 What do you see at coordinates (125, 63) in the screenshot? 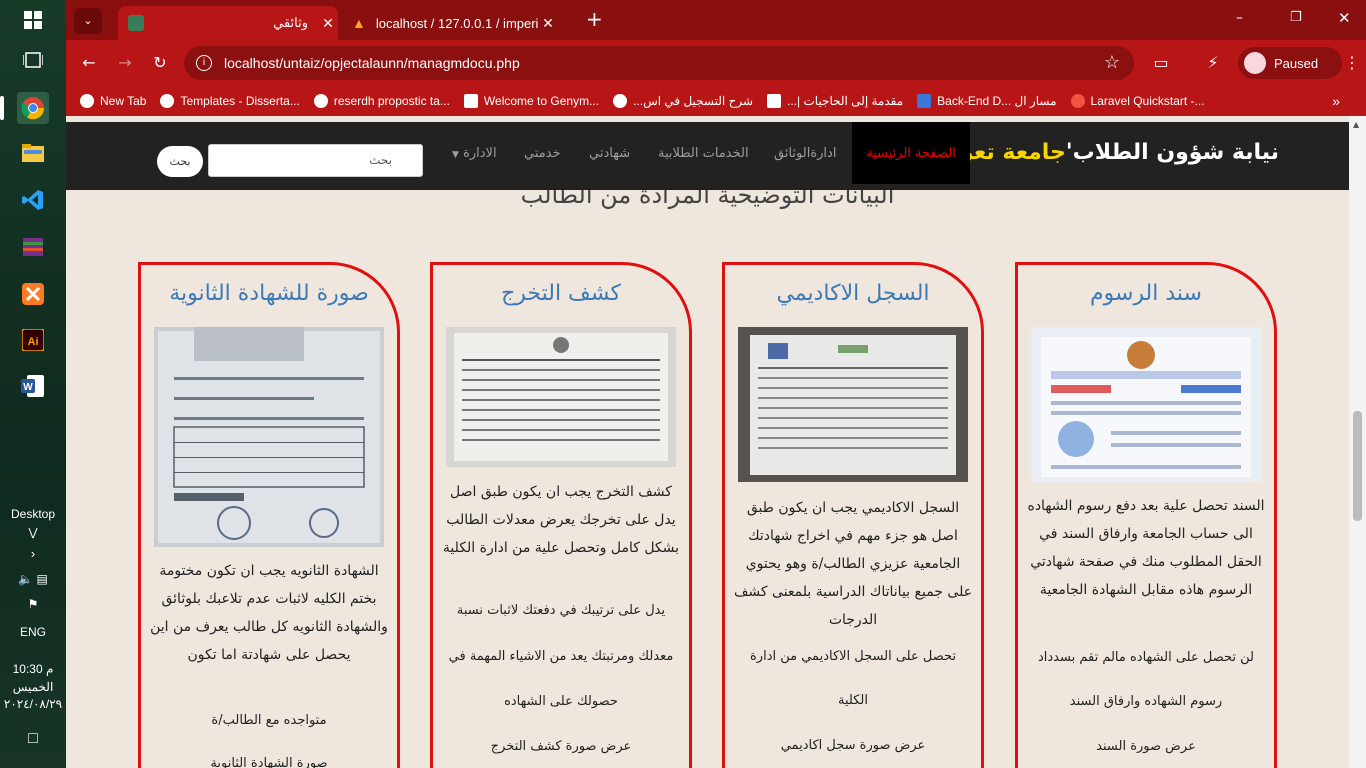
I see `forward-icon: →` at bounding box center [125, 63].